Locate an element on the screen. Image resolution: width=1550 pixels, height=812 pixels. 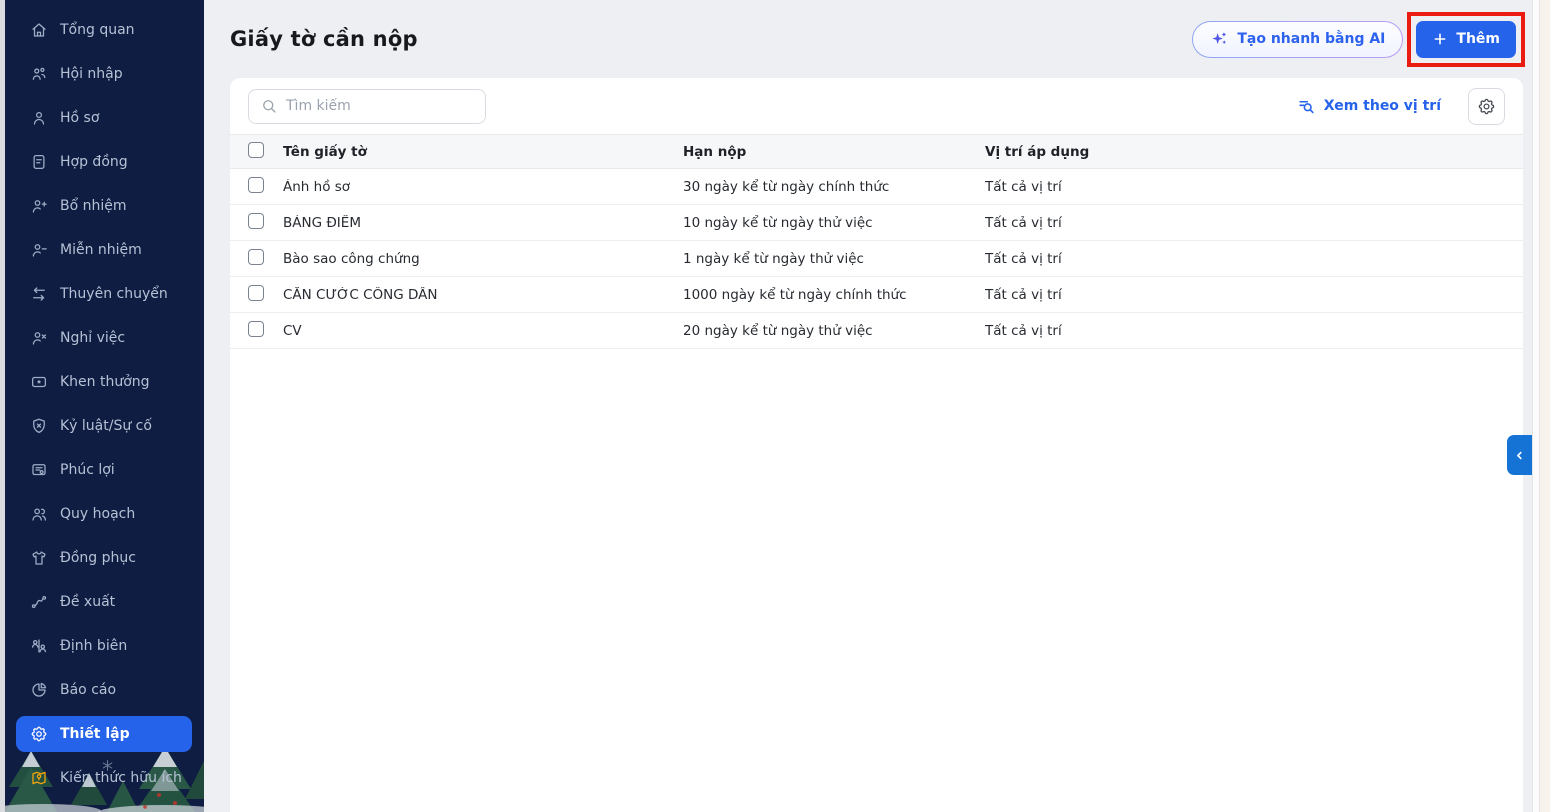
knowledge-map-icon is located at coordinates (39, 778).